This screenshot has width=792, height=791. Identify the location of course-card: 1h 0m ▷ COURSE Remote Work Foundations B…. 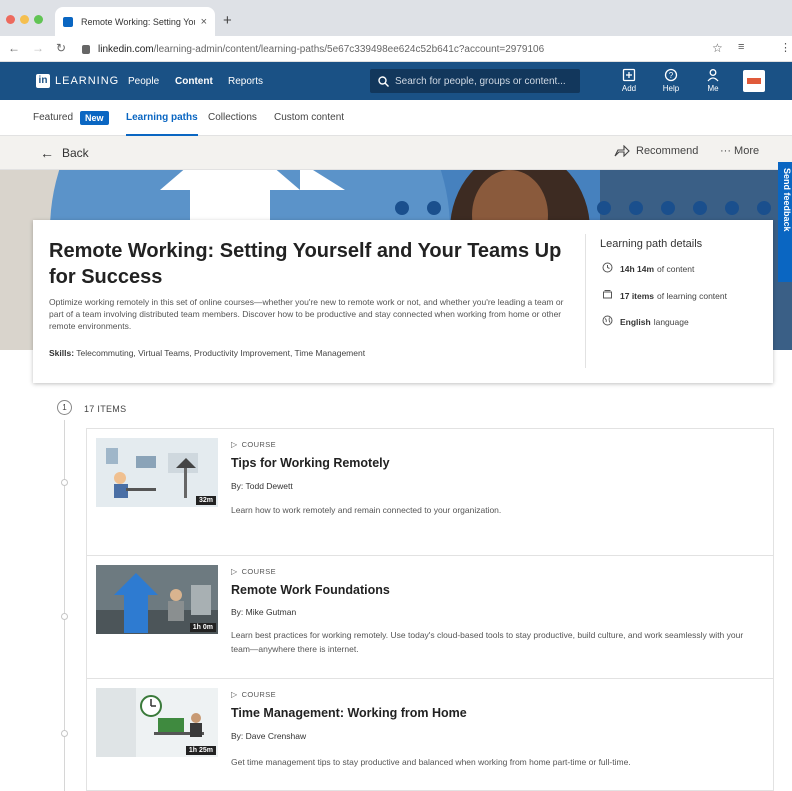
(430, 617).